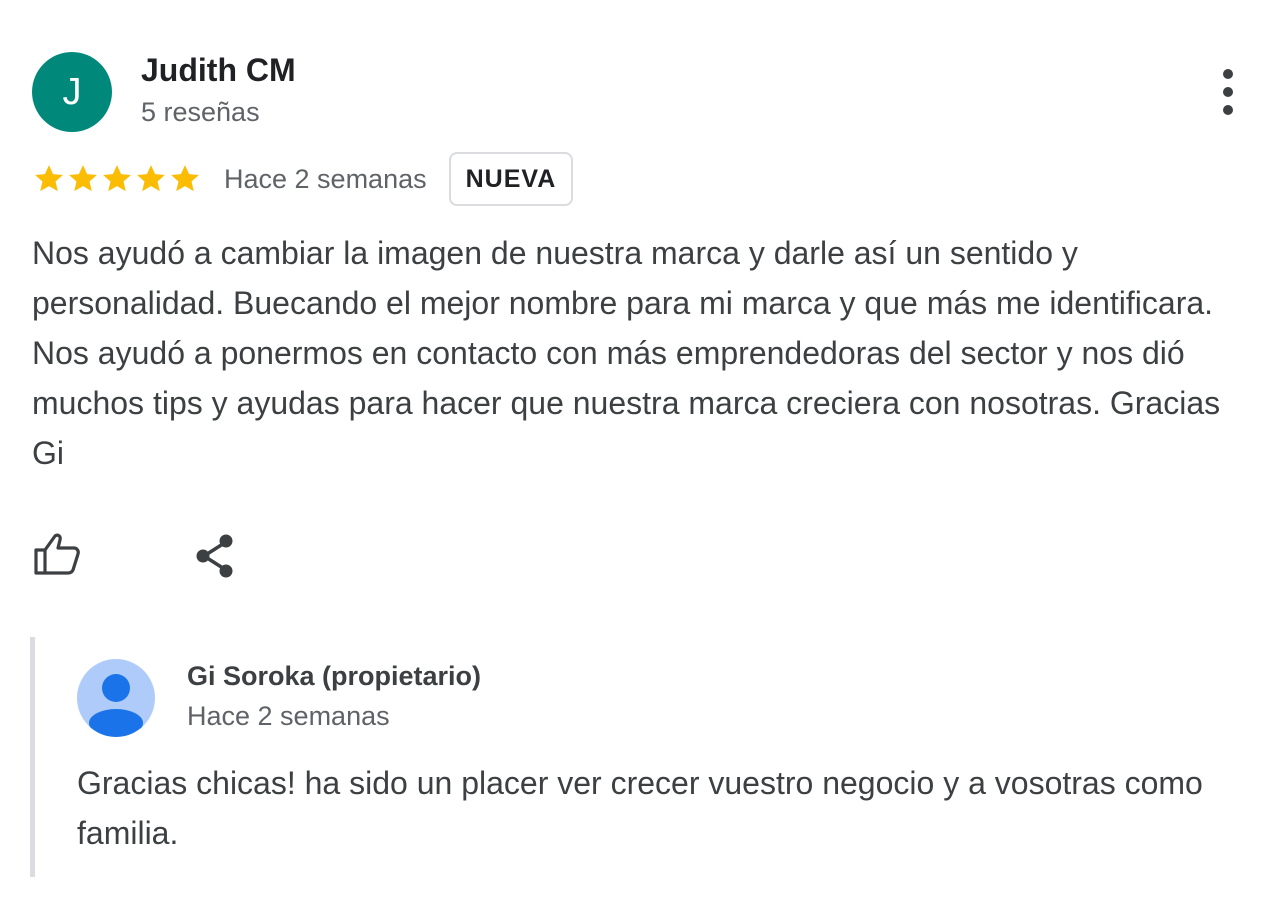 This screenshot has width=1286, height=910. I want to click on star-rating, so click(117, 179).